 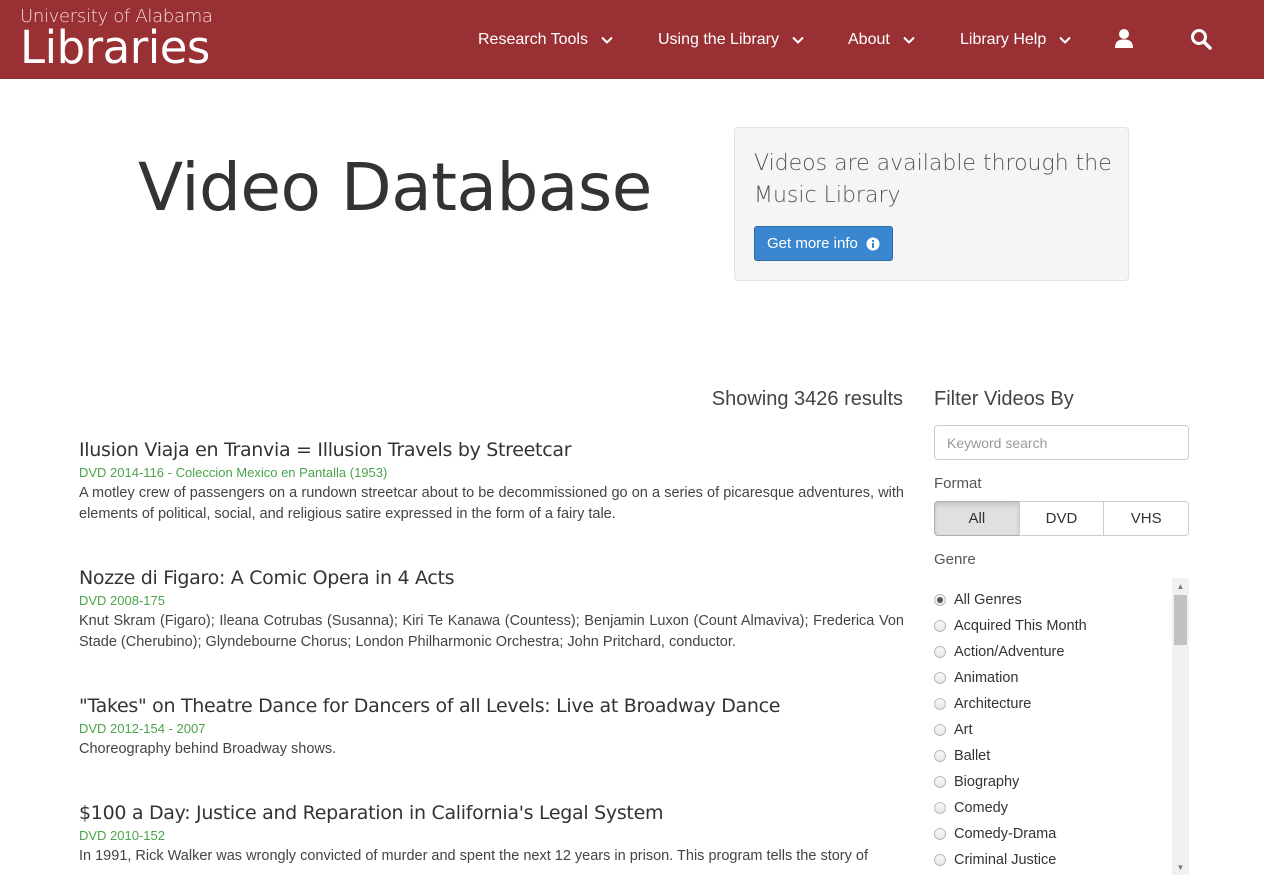 What do you see at coordinates (812, 243) in the screenshot?
I see `button-label: Get more info` at bounding box center [812, 243].